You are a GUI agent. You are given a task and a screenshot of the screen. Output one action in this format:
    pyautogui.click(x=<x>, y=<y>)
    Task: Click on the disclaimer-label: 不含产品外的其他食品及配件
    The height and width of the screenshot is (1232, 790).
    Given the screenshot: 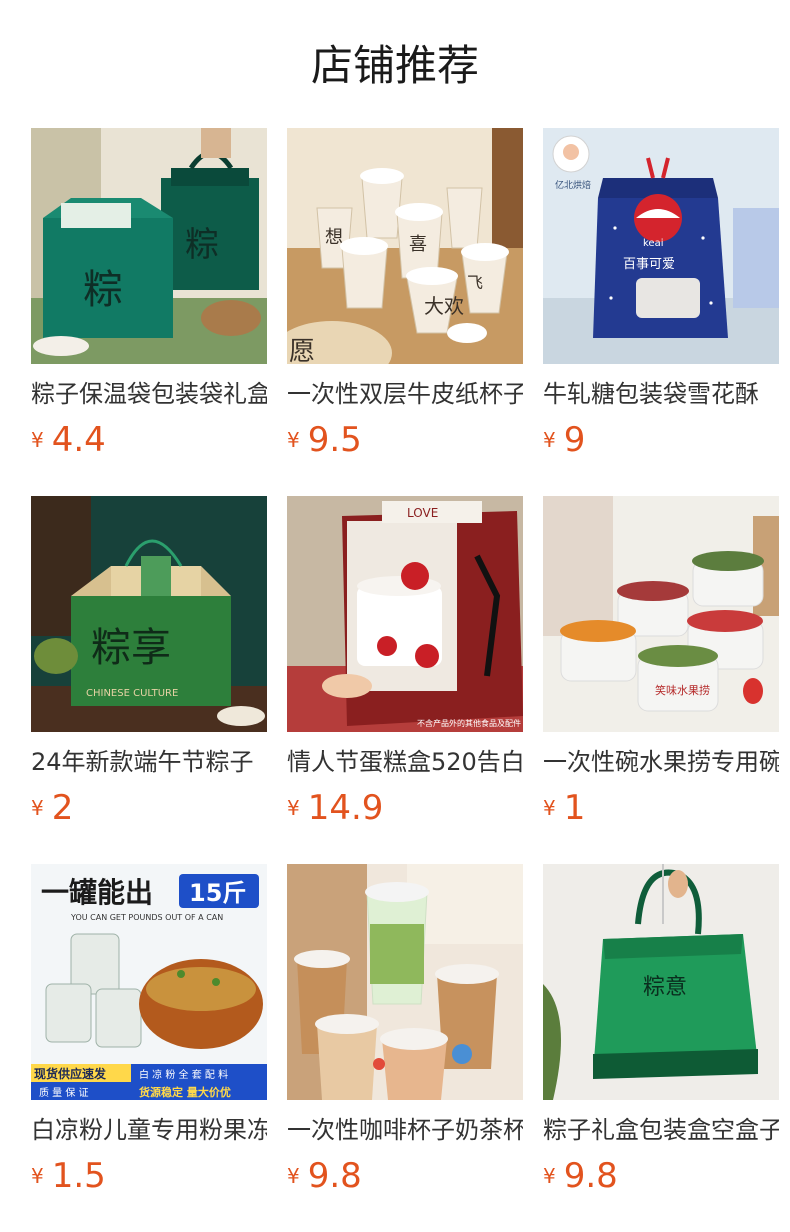 What is the action you would take?
    pyautogui.click(x=469, y=723)
    